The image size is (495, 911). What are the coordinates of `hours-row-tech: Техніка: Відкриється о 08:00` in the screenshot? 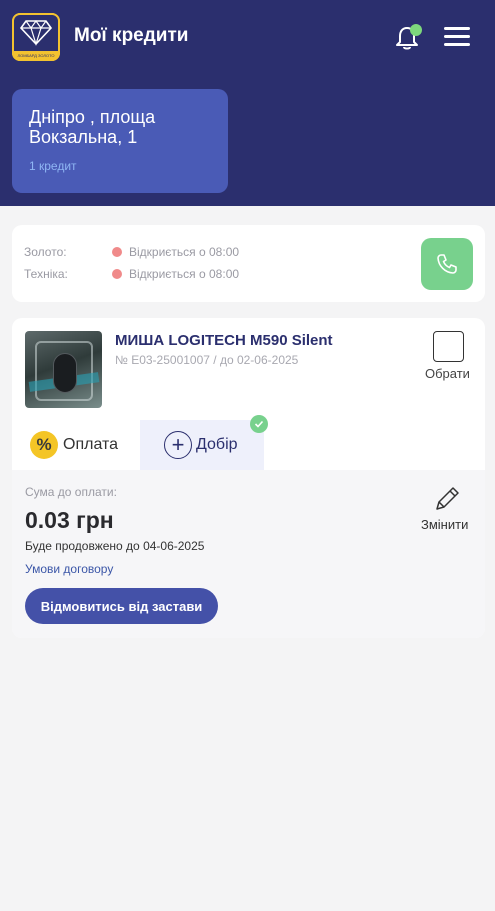 It's located at (131, 274).